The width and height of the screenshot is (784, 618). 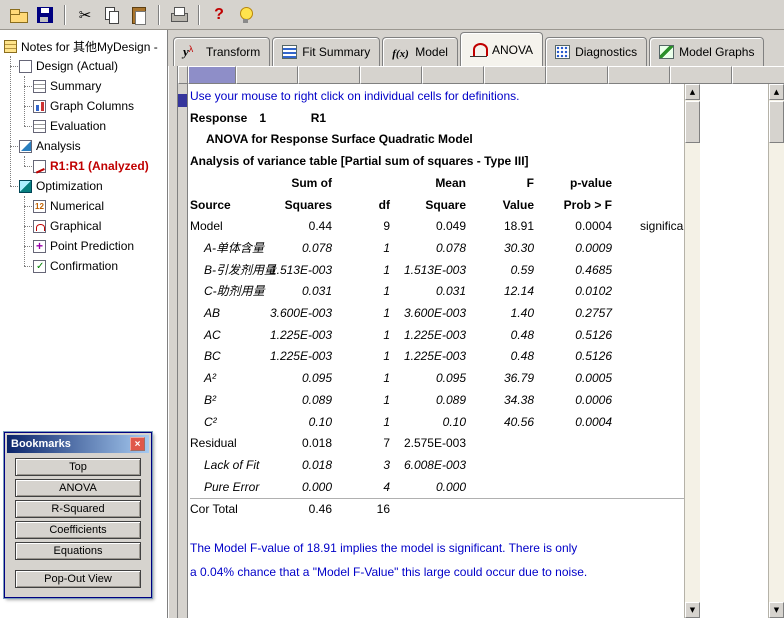 What do you see at coordinates (83, 126) in the screenshot?
I see `tree-item-evaluation: Evaluation` at bounding box center [83, 126].